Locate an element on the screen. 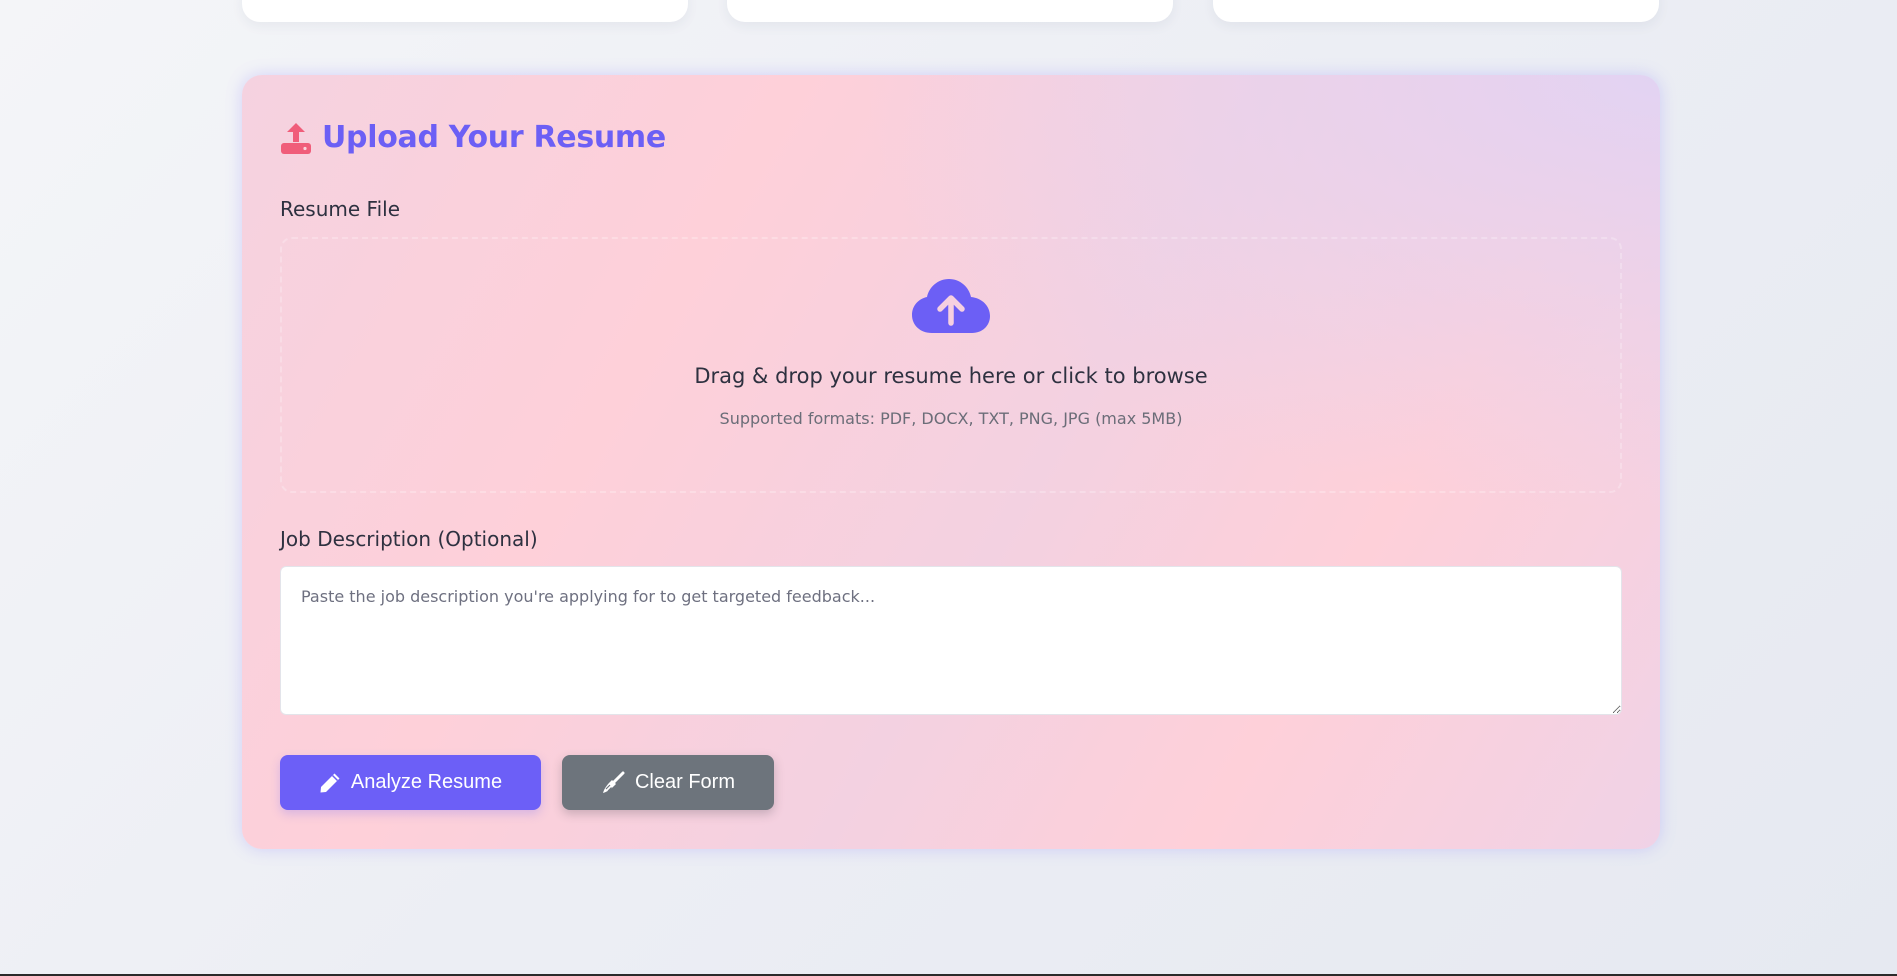 Image resolution: width=1897 pixels, height=976 pixels. analyze-resume-button: Analyze Resume is located at coordinates (410, 782).